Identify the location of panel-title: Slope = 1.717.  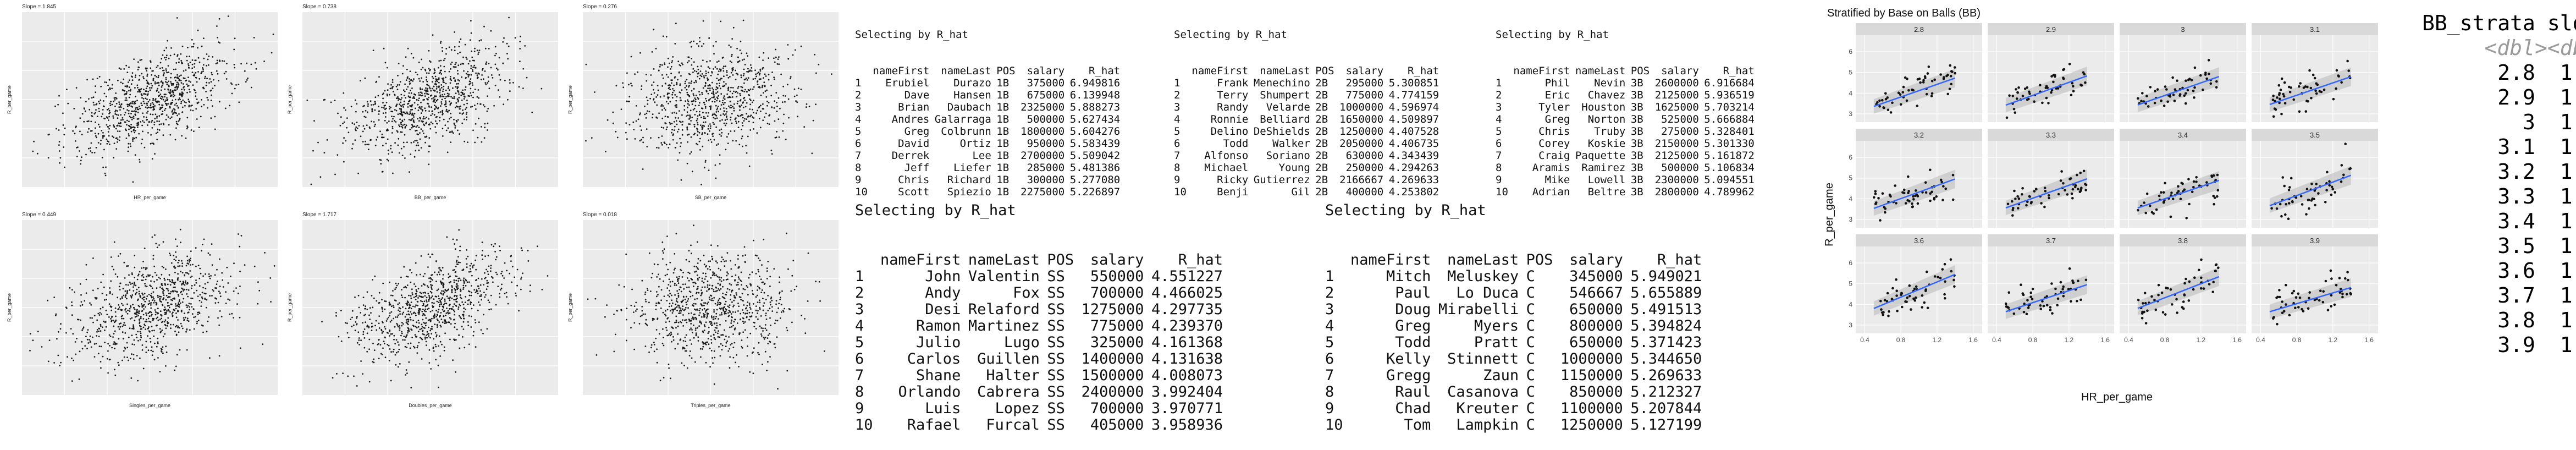
(319, 215).